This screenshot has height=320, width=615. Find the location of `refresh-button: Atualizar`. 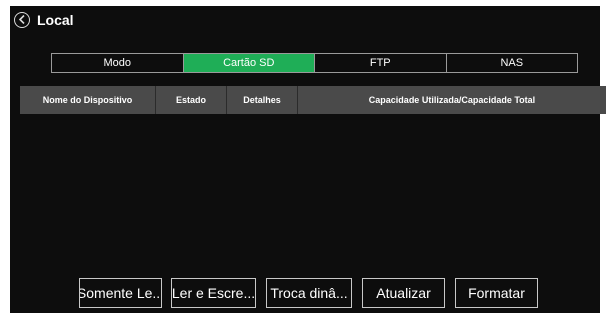

refresh-button: Atualizar is located at coordinates (403, 293).